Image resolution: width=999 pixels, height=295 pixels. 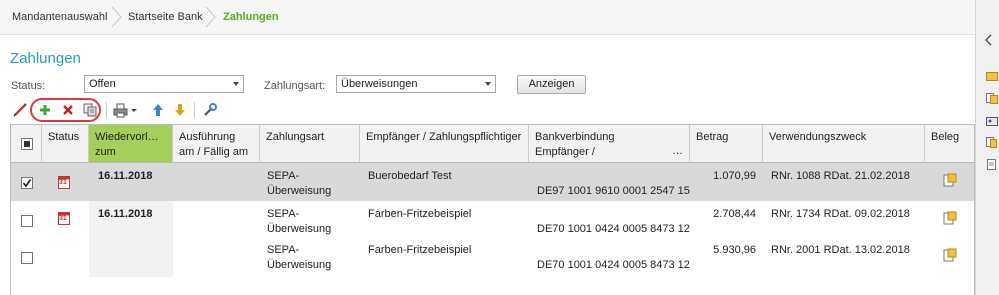 I want to click on select-all-header, so click(x=26, y=144).